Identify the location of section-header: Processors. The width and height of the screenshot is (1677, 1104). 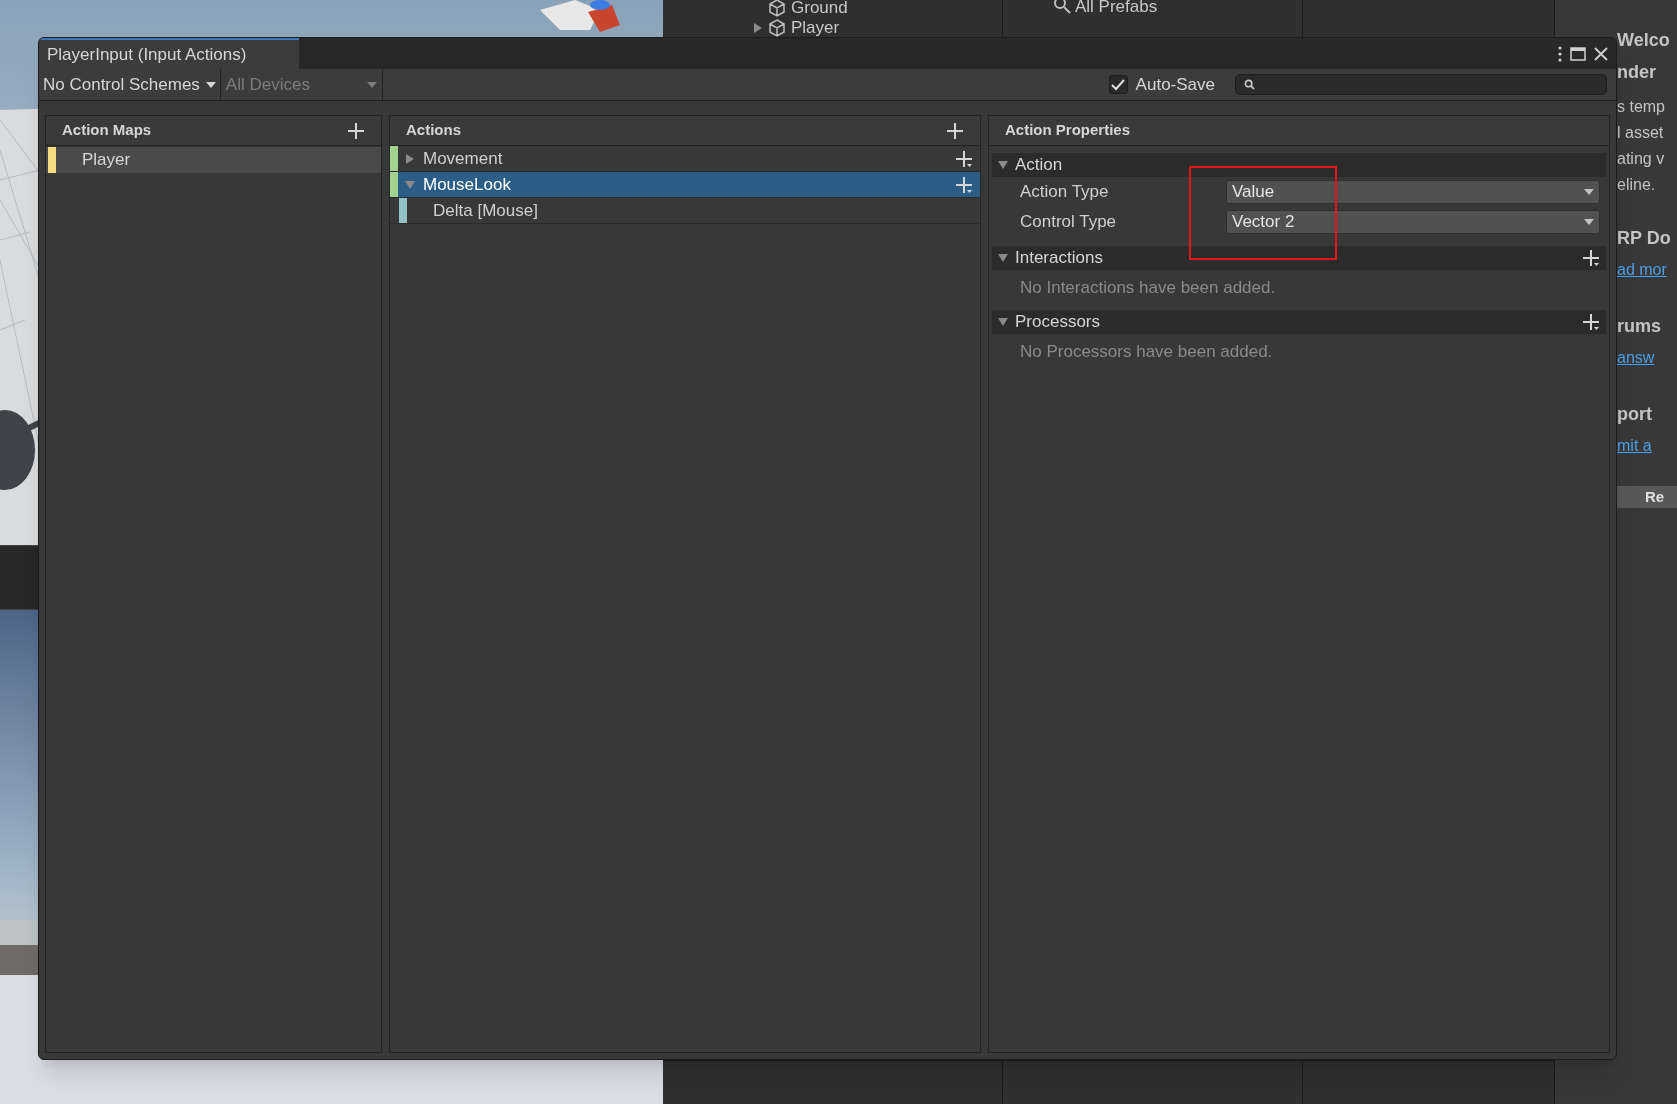
(1299, 321).